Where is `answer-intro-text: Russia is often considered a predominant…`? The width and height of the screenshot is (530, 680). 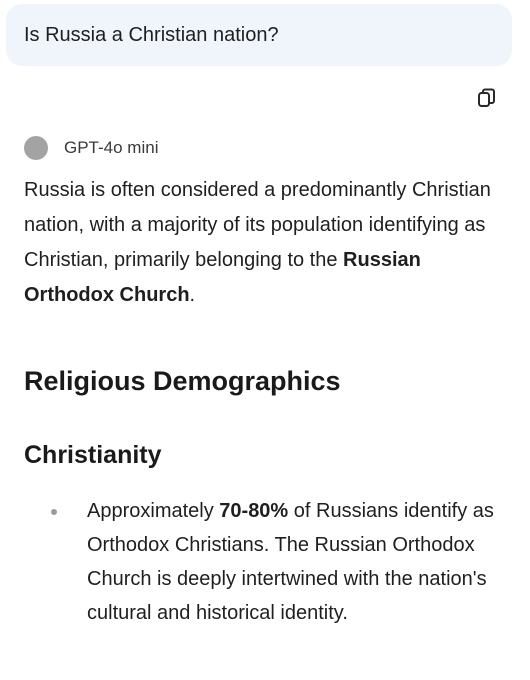 answer-intro-text: Russia is often considered a predominant… is located at coordinates (257, 225).